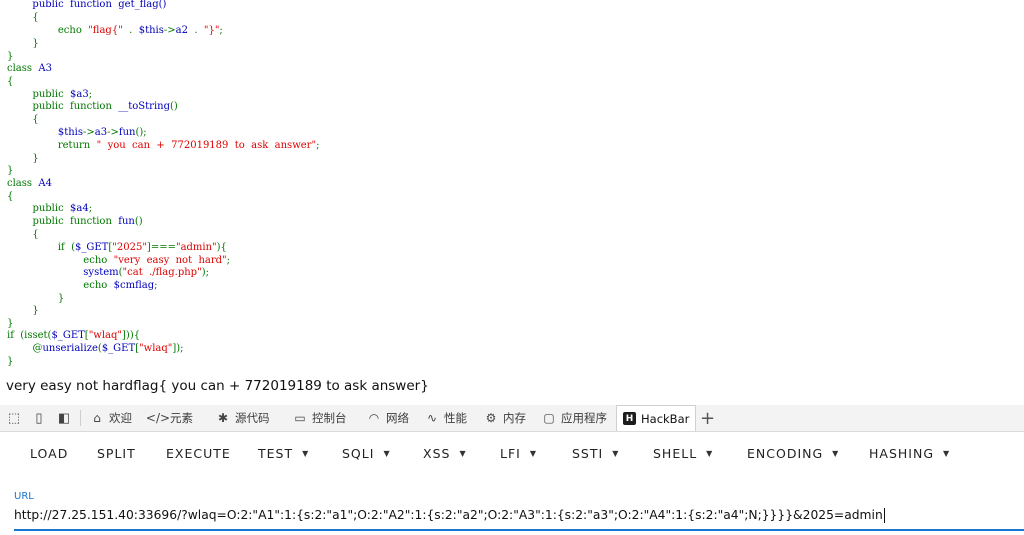  Describe the element at coordinates (221, 30) in the screenshot. I see `code-token: ;` at that location.